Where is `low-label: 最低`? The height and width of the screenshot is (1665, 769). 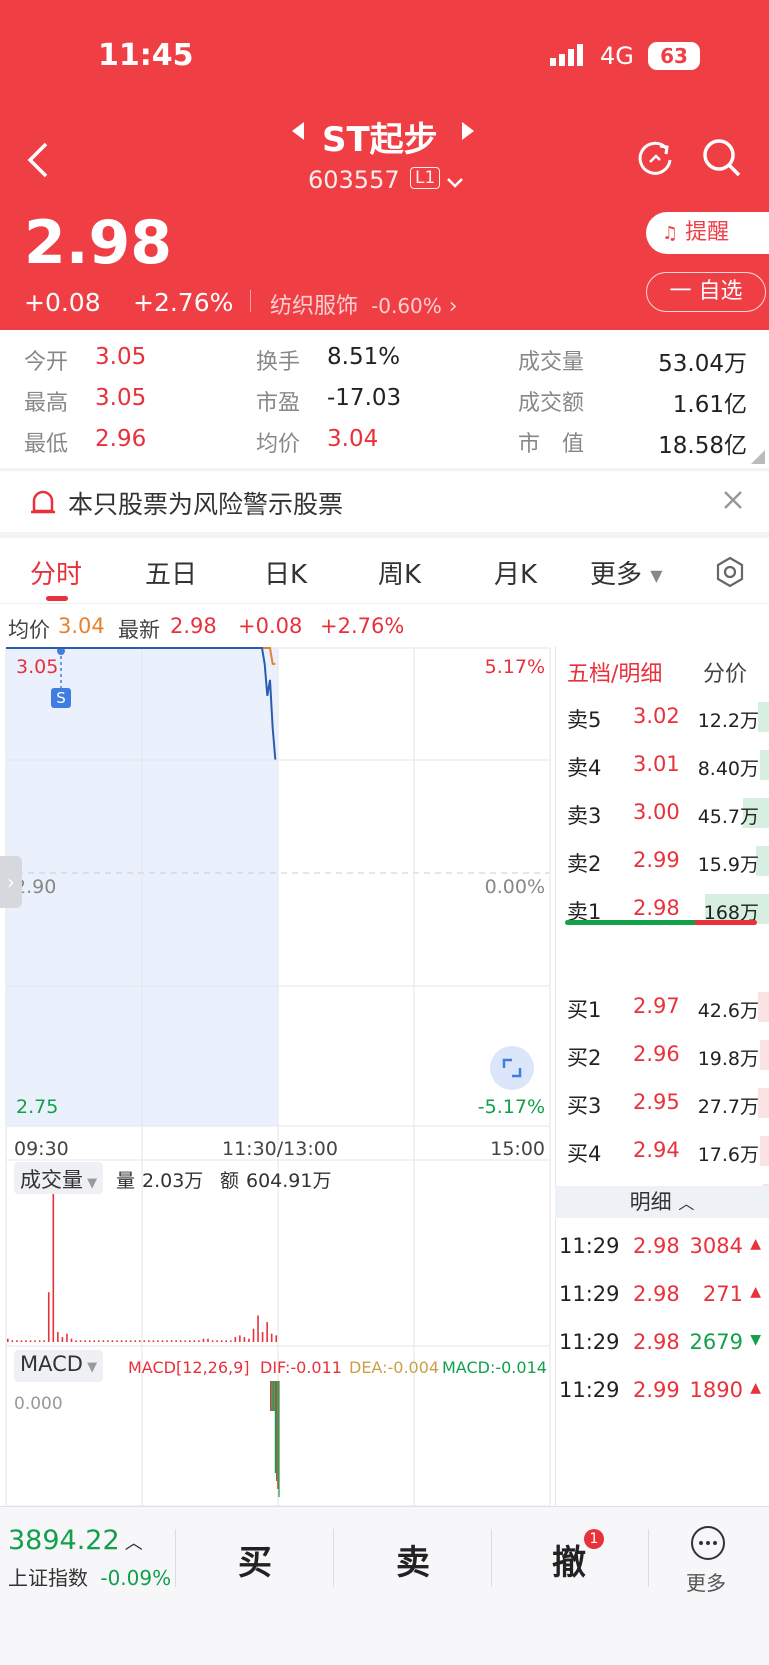
low-label: 最低 is located at coordinates (46, 444).